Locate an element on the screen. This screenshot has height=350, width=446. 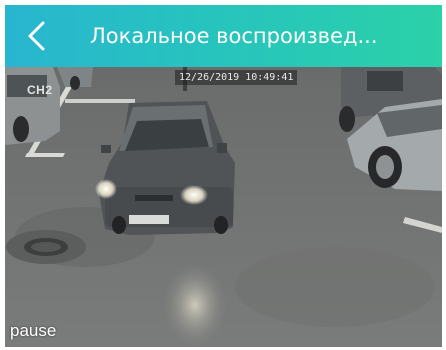
back-button is located at coordinates (37, 36).